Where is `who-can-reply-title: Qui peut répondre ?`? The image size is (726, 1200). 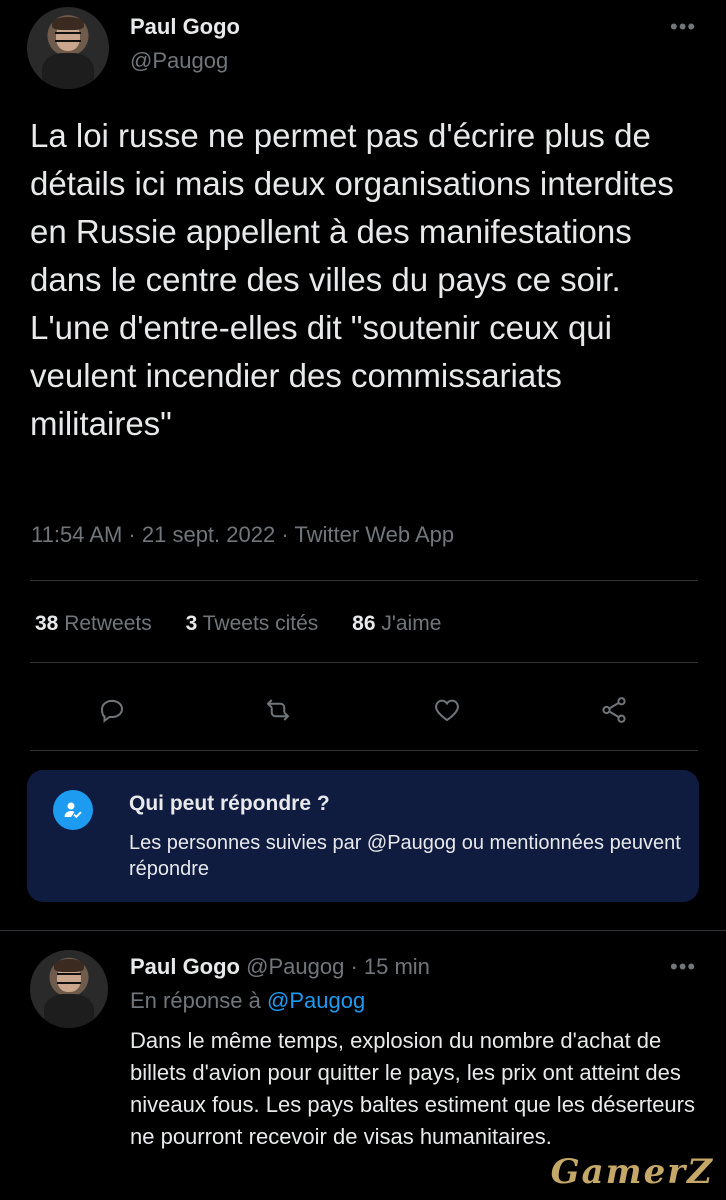 who-can-reply-title: Qui peut répondre ? is located at coordinates (229, 803).